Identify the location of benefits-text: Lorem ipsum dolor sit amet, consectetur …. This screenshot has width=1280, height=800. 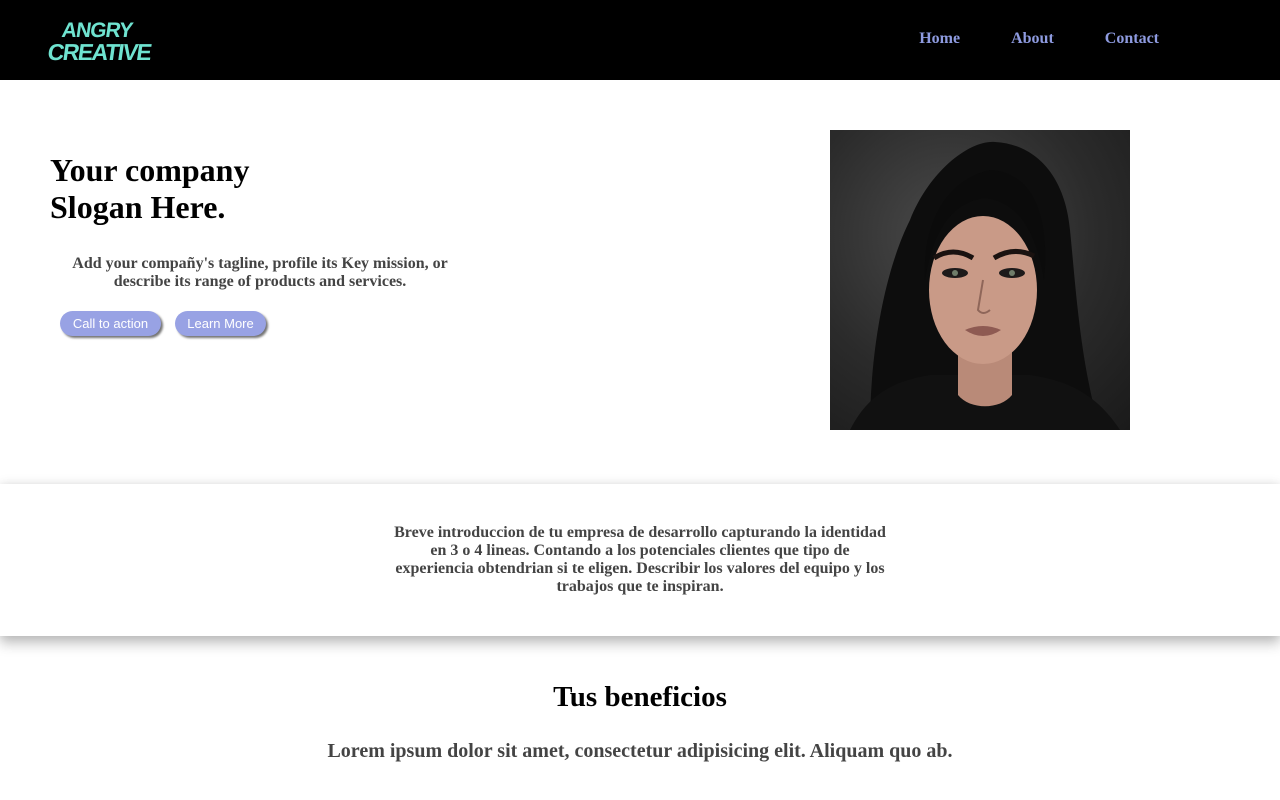
(640, 751).